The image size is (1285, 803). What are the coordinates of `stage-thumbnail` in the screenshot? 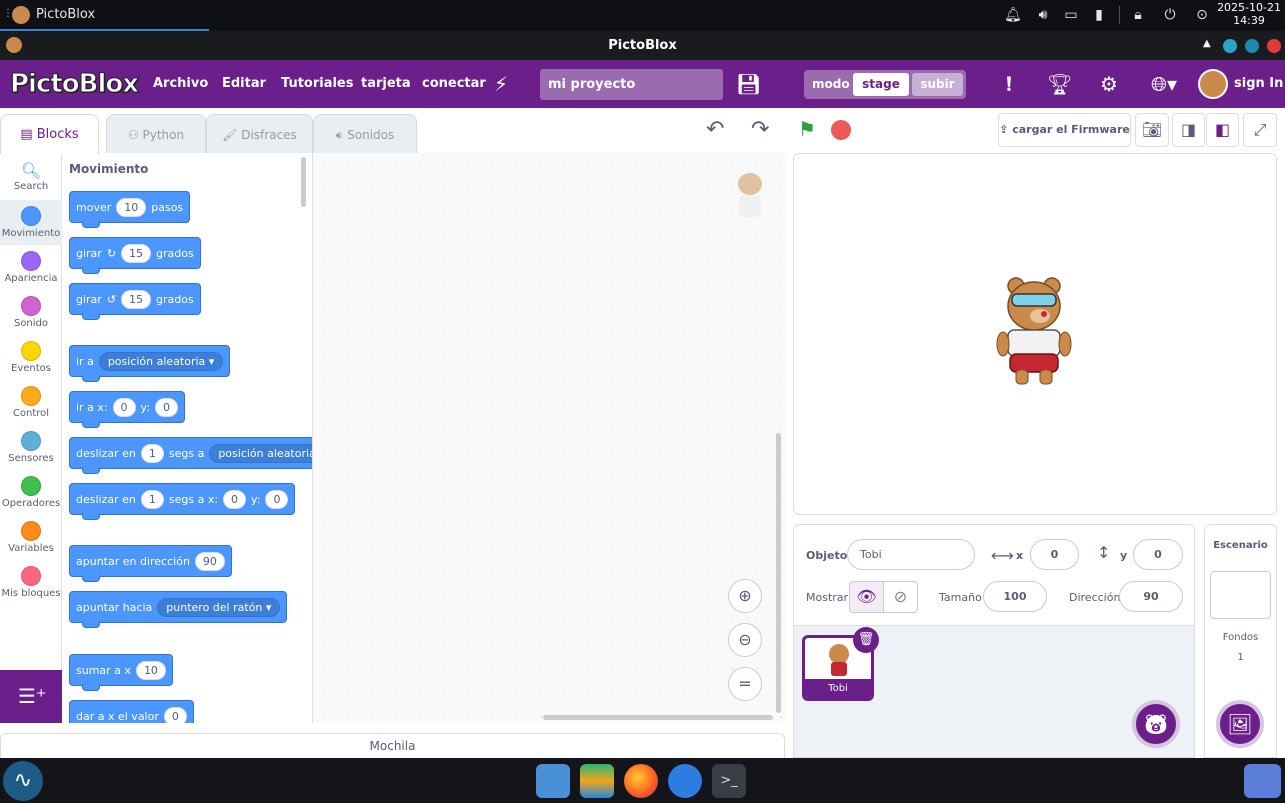 It's located at (1240, 595).